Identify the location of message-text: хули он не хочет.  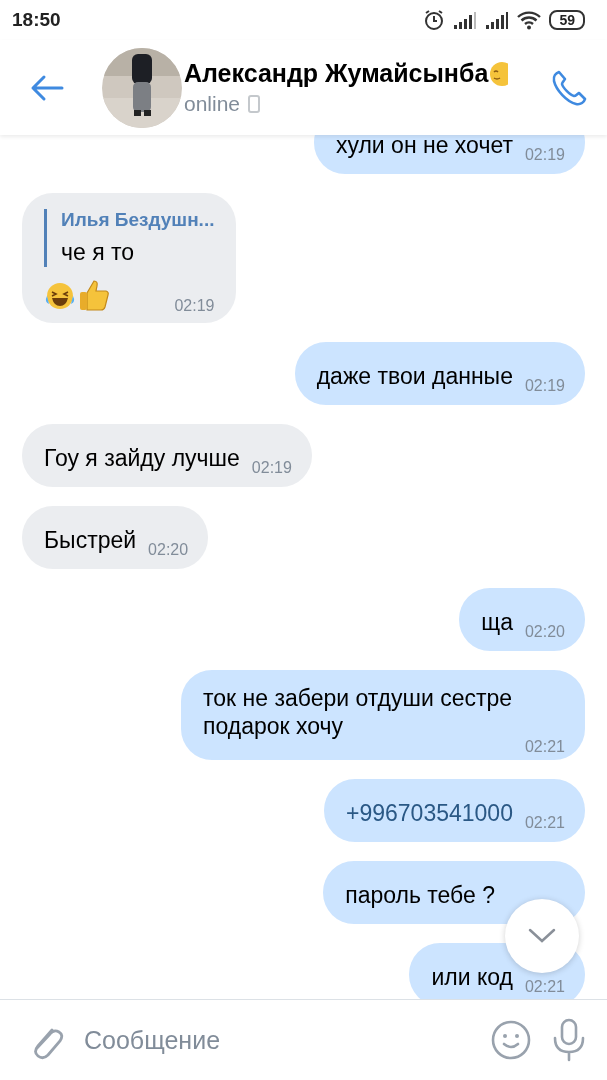
(424, 147).